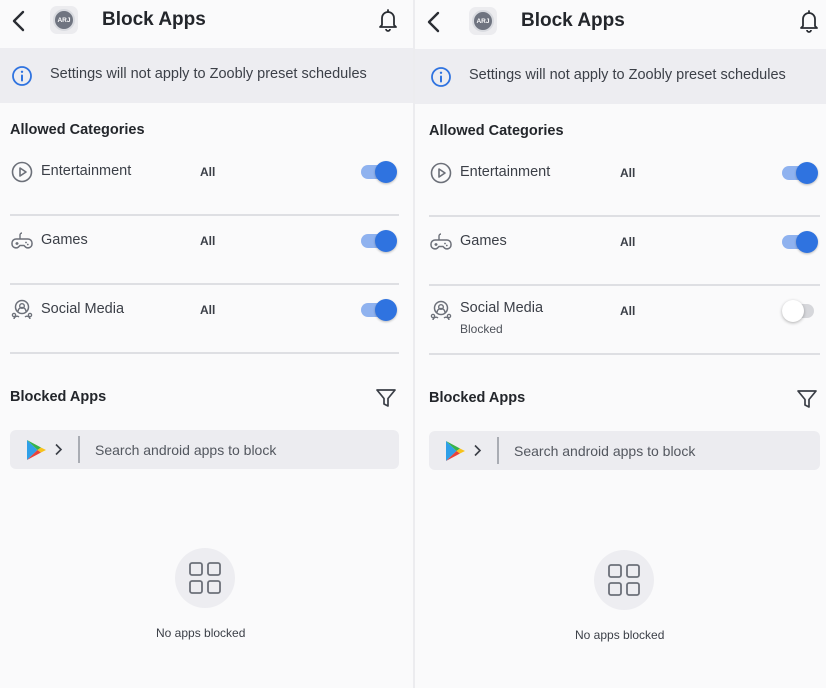 Image resolution: width=826 pixels, height=688 pixels. What do you see at coordinates (204, 319) in the screenshot?
I see `category-row-social-media: Social Media All` at bounding box center [204, 319].